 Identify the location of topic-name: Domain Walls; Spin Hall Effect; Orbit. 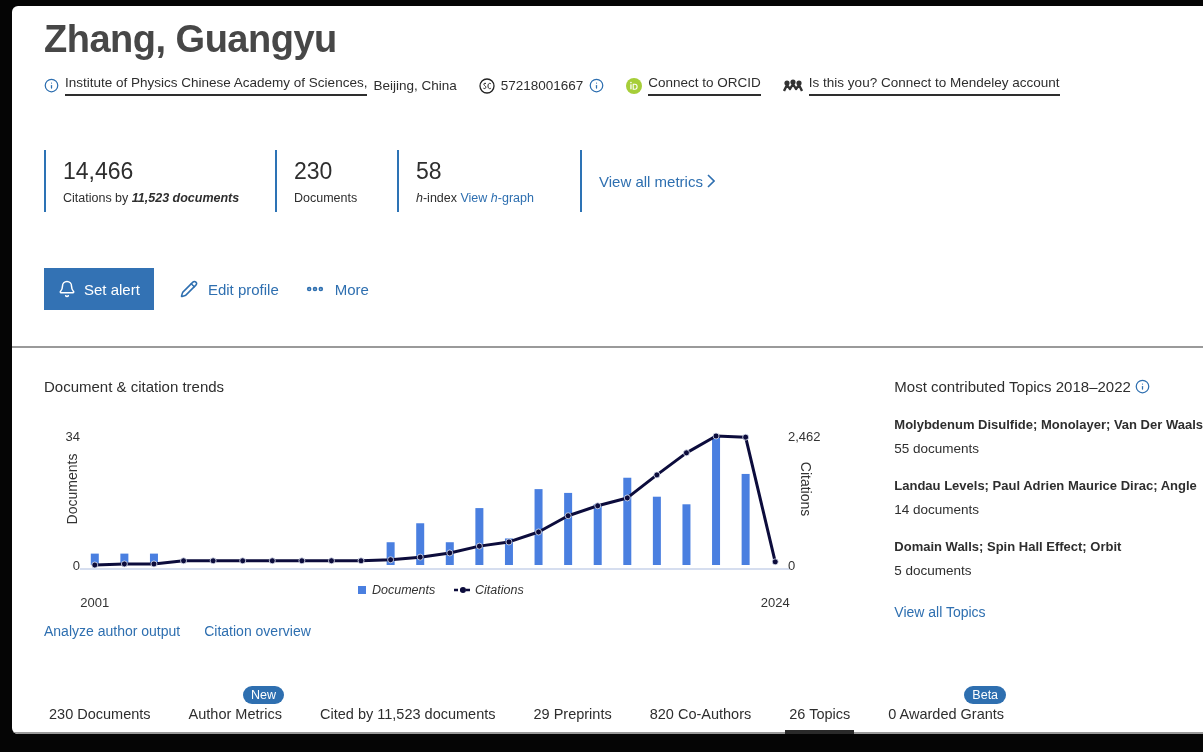
(1008, 546).